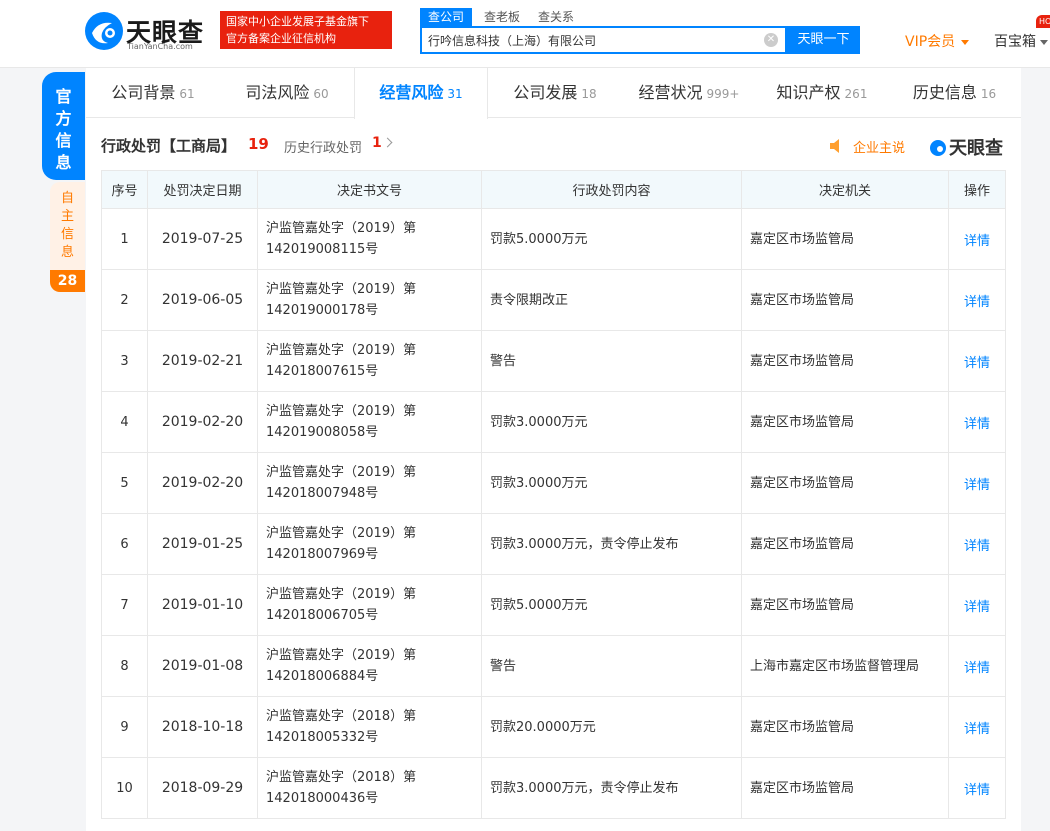  Describe the element at coordinates (938, 148) in the screenshot. I see `brand-icon` at that location.